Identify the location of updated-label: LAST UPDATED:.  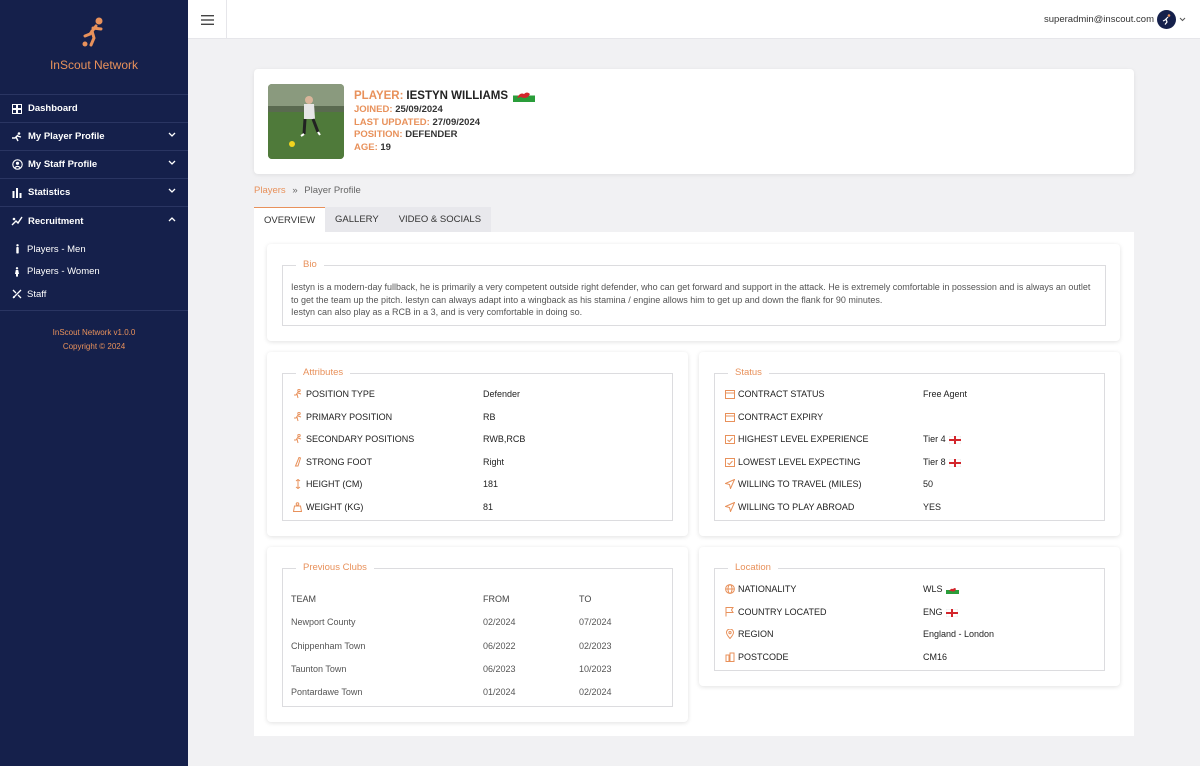
(392, 122).